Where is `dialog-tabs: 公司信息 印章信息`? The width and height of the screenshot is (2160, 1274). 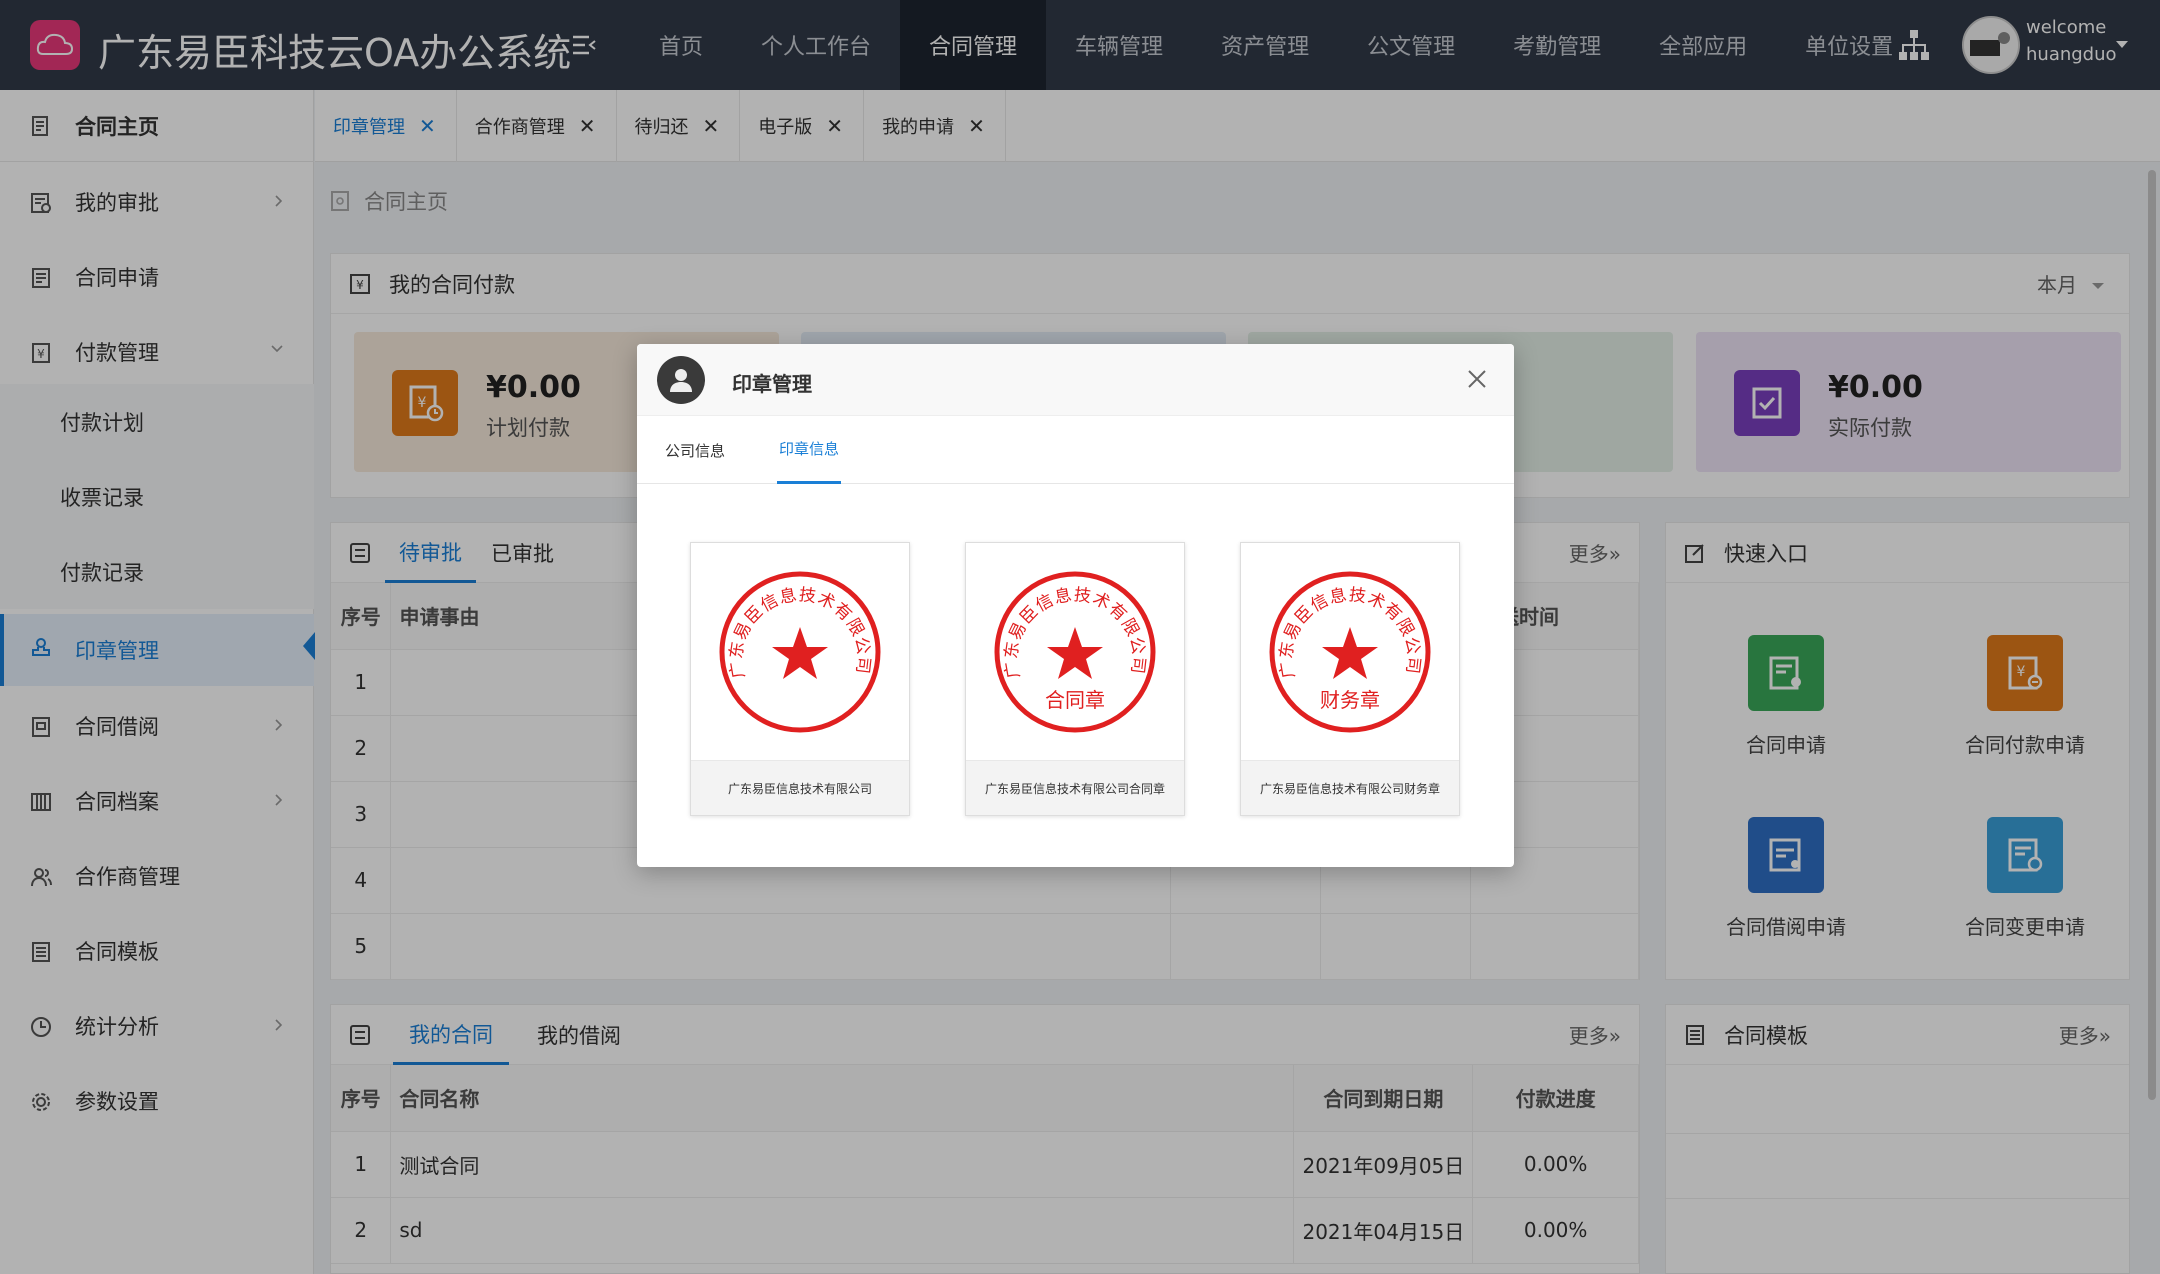
dialog-tabs: 公司信息 印章信息 is located at coordinates (1075, 450).